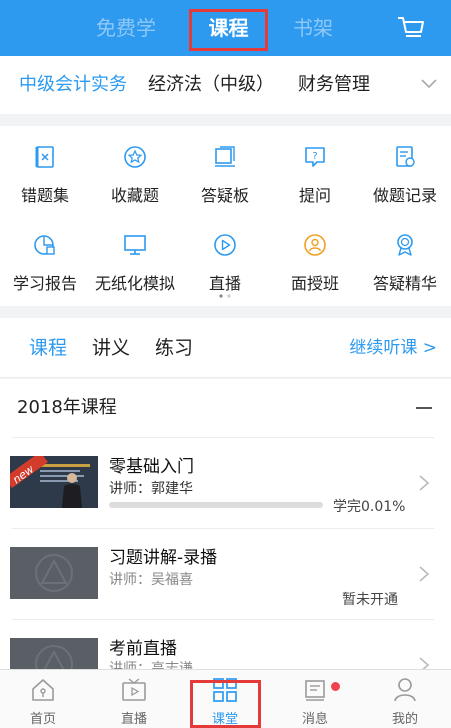 This screenshot has width=451, height=728. Describe the element at coordinates (404, 195) in the screenshot. I see `tool-label: 做题记录` at that location.